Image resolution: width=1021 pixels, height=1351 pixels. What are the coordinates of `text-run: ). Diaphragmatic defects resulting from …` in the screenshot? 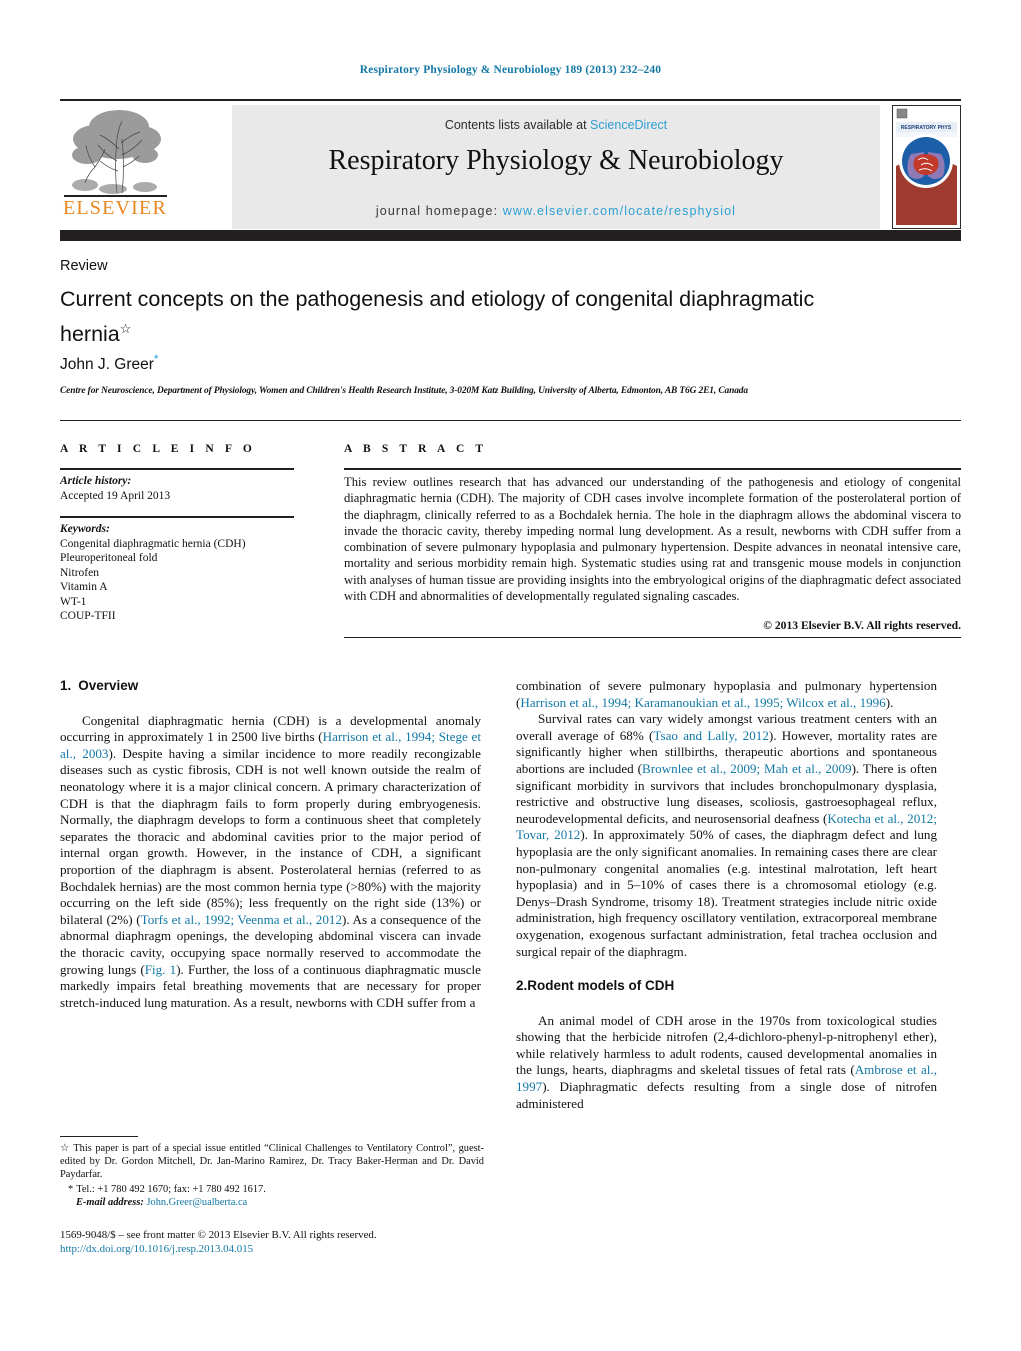 It's located at (726, 1095).